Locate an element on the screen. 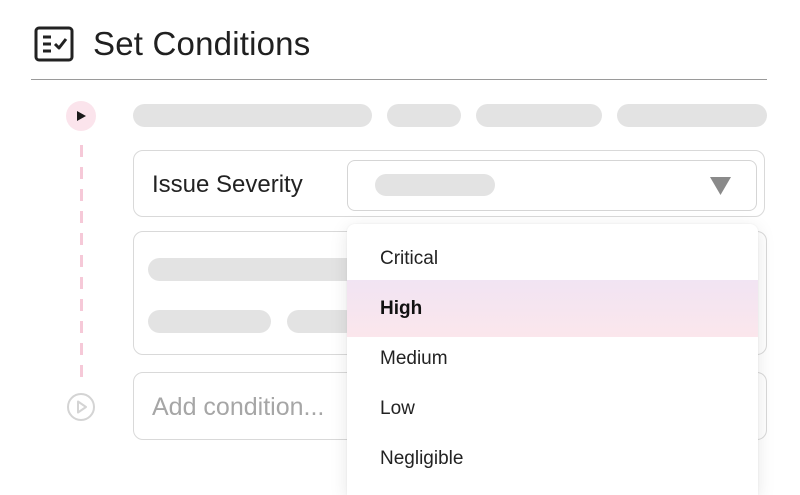  dropdown-option-medium: Medium is located at coordinates (552, 358).